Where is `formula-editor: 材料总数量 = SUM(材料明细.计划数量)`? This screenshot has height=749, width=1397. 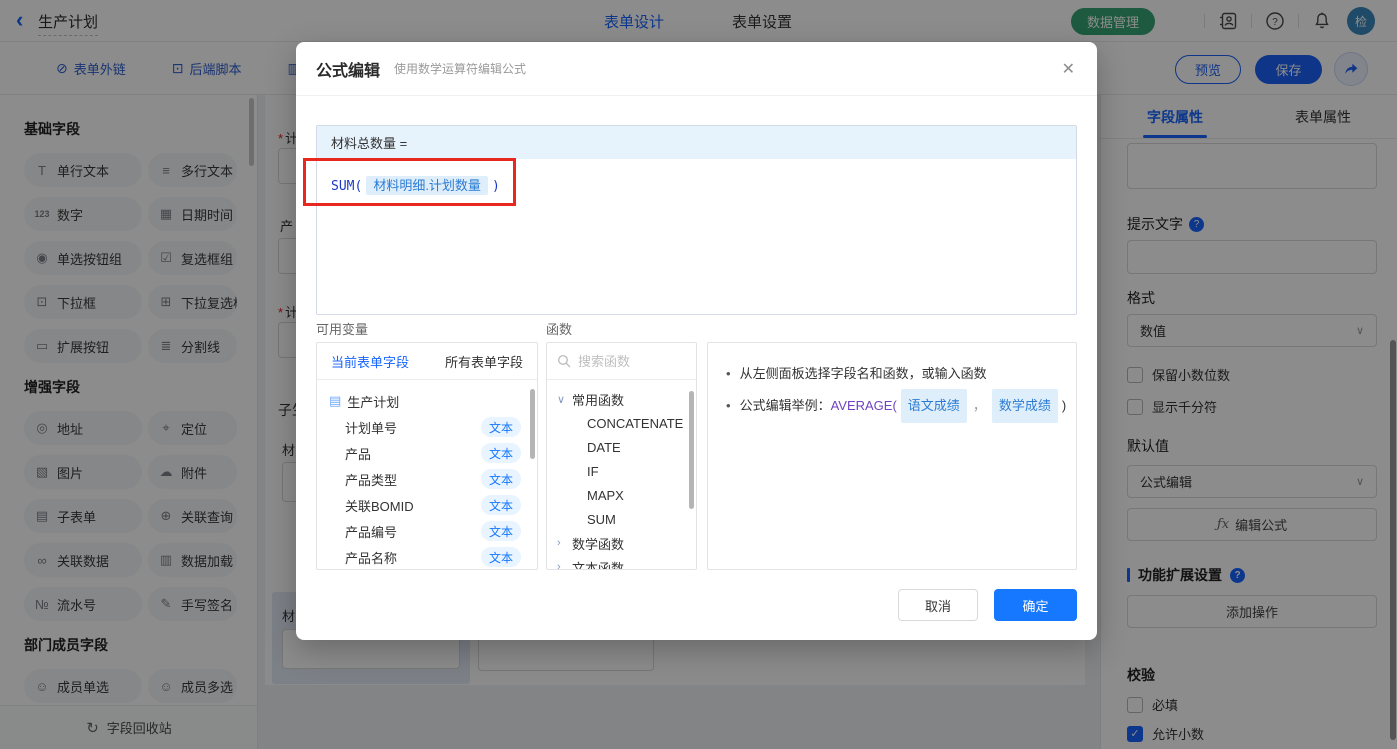 formula-editor: 材料总数量 = SUM(材料明细.计划数量) is located at coordinates (696, 220).